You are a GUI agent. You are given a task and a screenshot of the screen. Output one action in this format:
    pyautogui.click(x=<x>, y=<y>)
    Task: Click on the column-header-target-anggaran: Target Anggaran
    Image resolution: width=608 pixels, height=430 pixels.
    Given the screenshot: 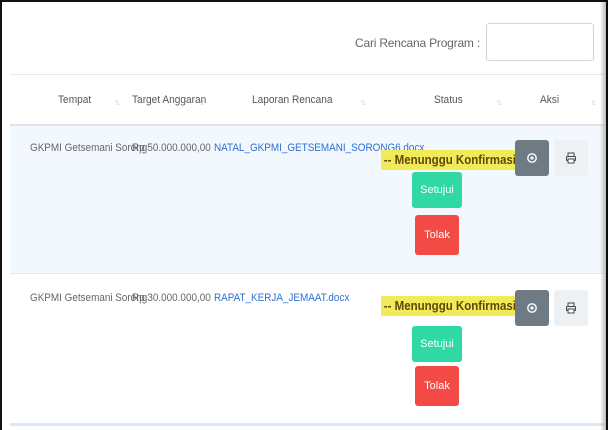 What is the action you would take?
    pyautogui.click(x=169, y=100)
    